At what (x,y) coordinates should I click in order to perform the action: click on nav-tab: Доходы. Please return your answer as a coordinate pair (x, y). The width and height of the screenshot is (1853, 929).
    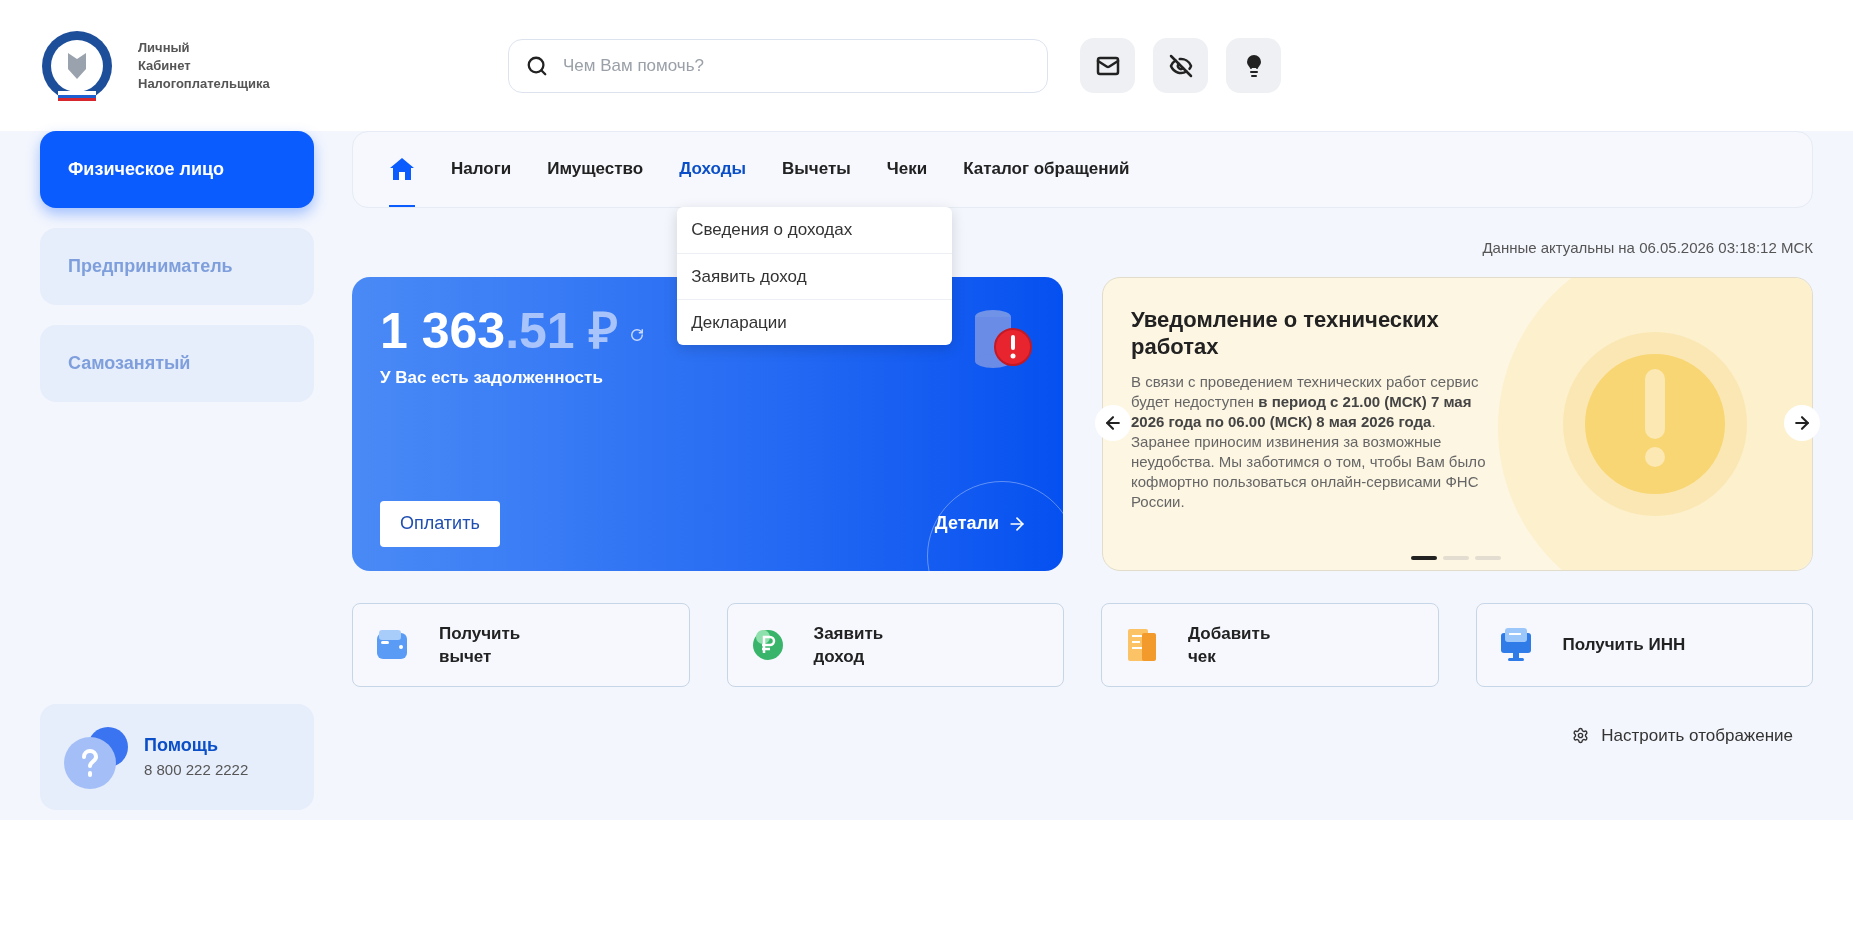
    Looking at the image, I should click on (712, 169).